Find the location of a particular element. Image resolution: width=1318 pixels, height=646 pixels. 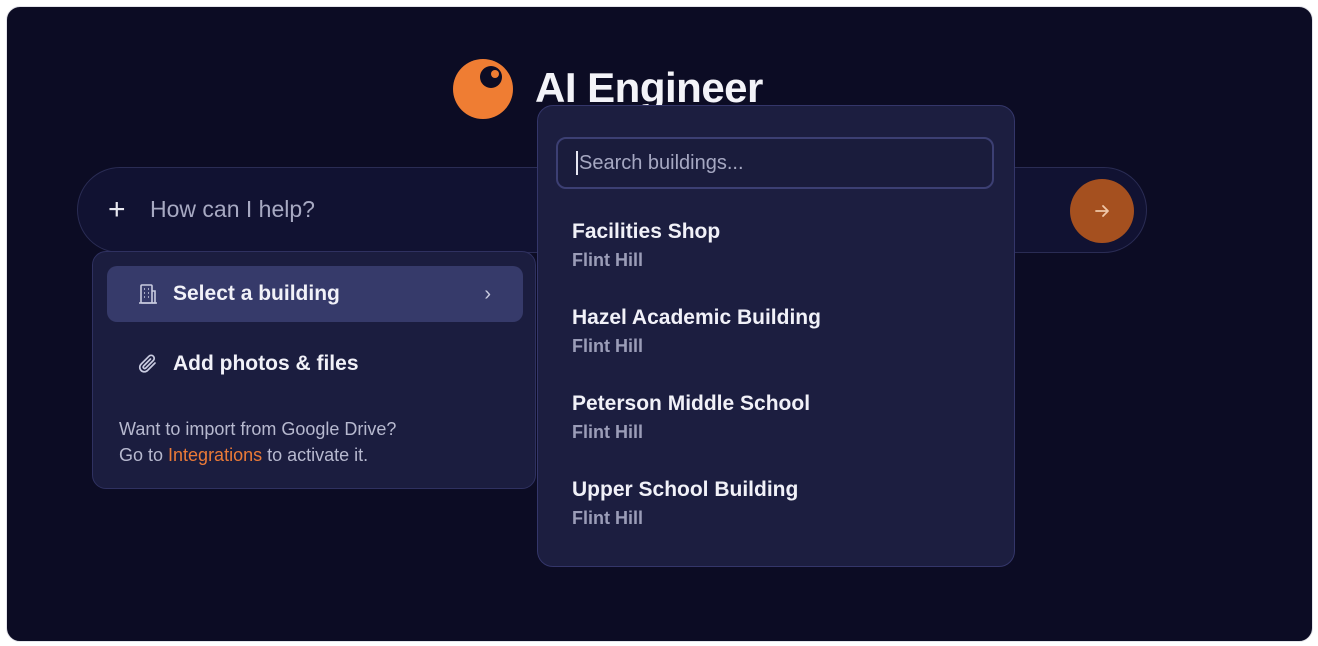

send-button is located at coordinates (1102, 211).